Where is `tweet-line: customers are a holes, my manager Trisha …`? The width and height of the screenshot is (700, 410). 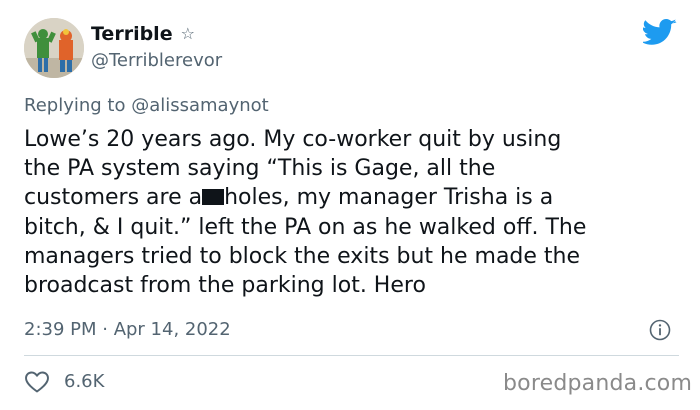
tweet-line: customers are a holes, my manager Trisha … is located at coordinates (354, 197).